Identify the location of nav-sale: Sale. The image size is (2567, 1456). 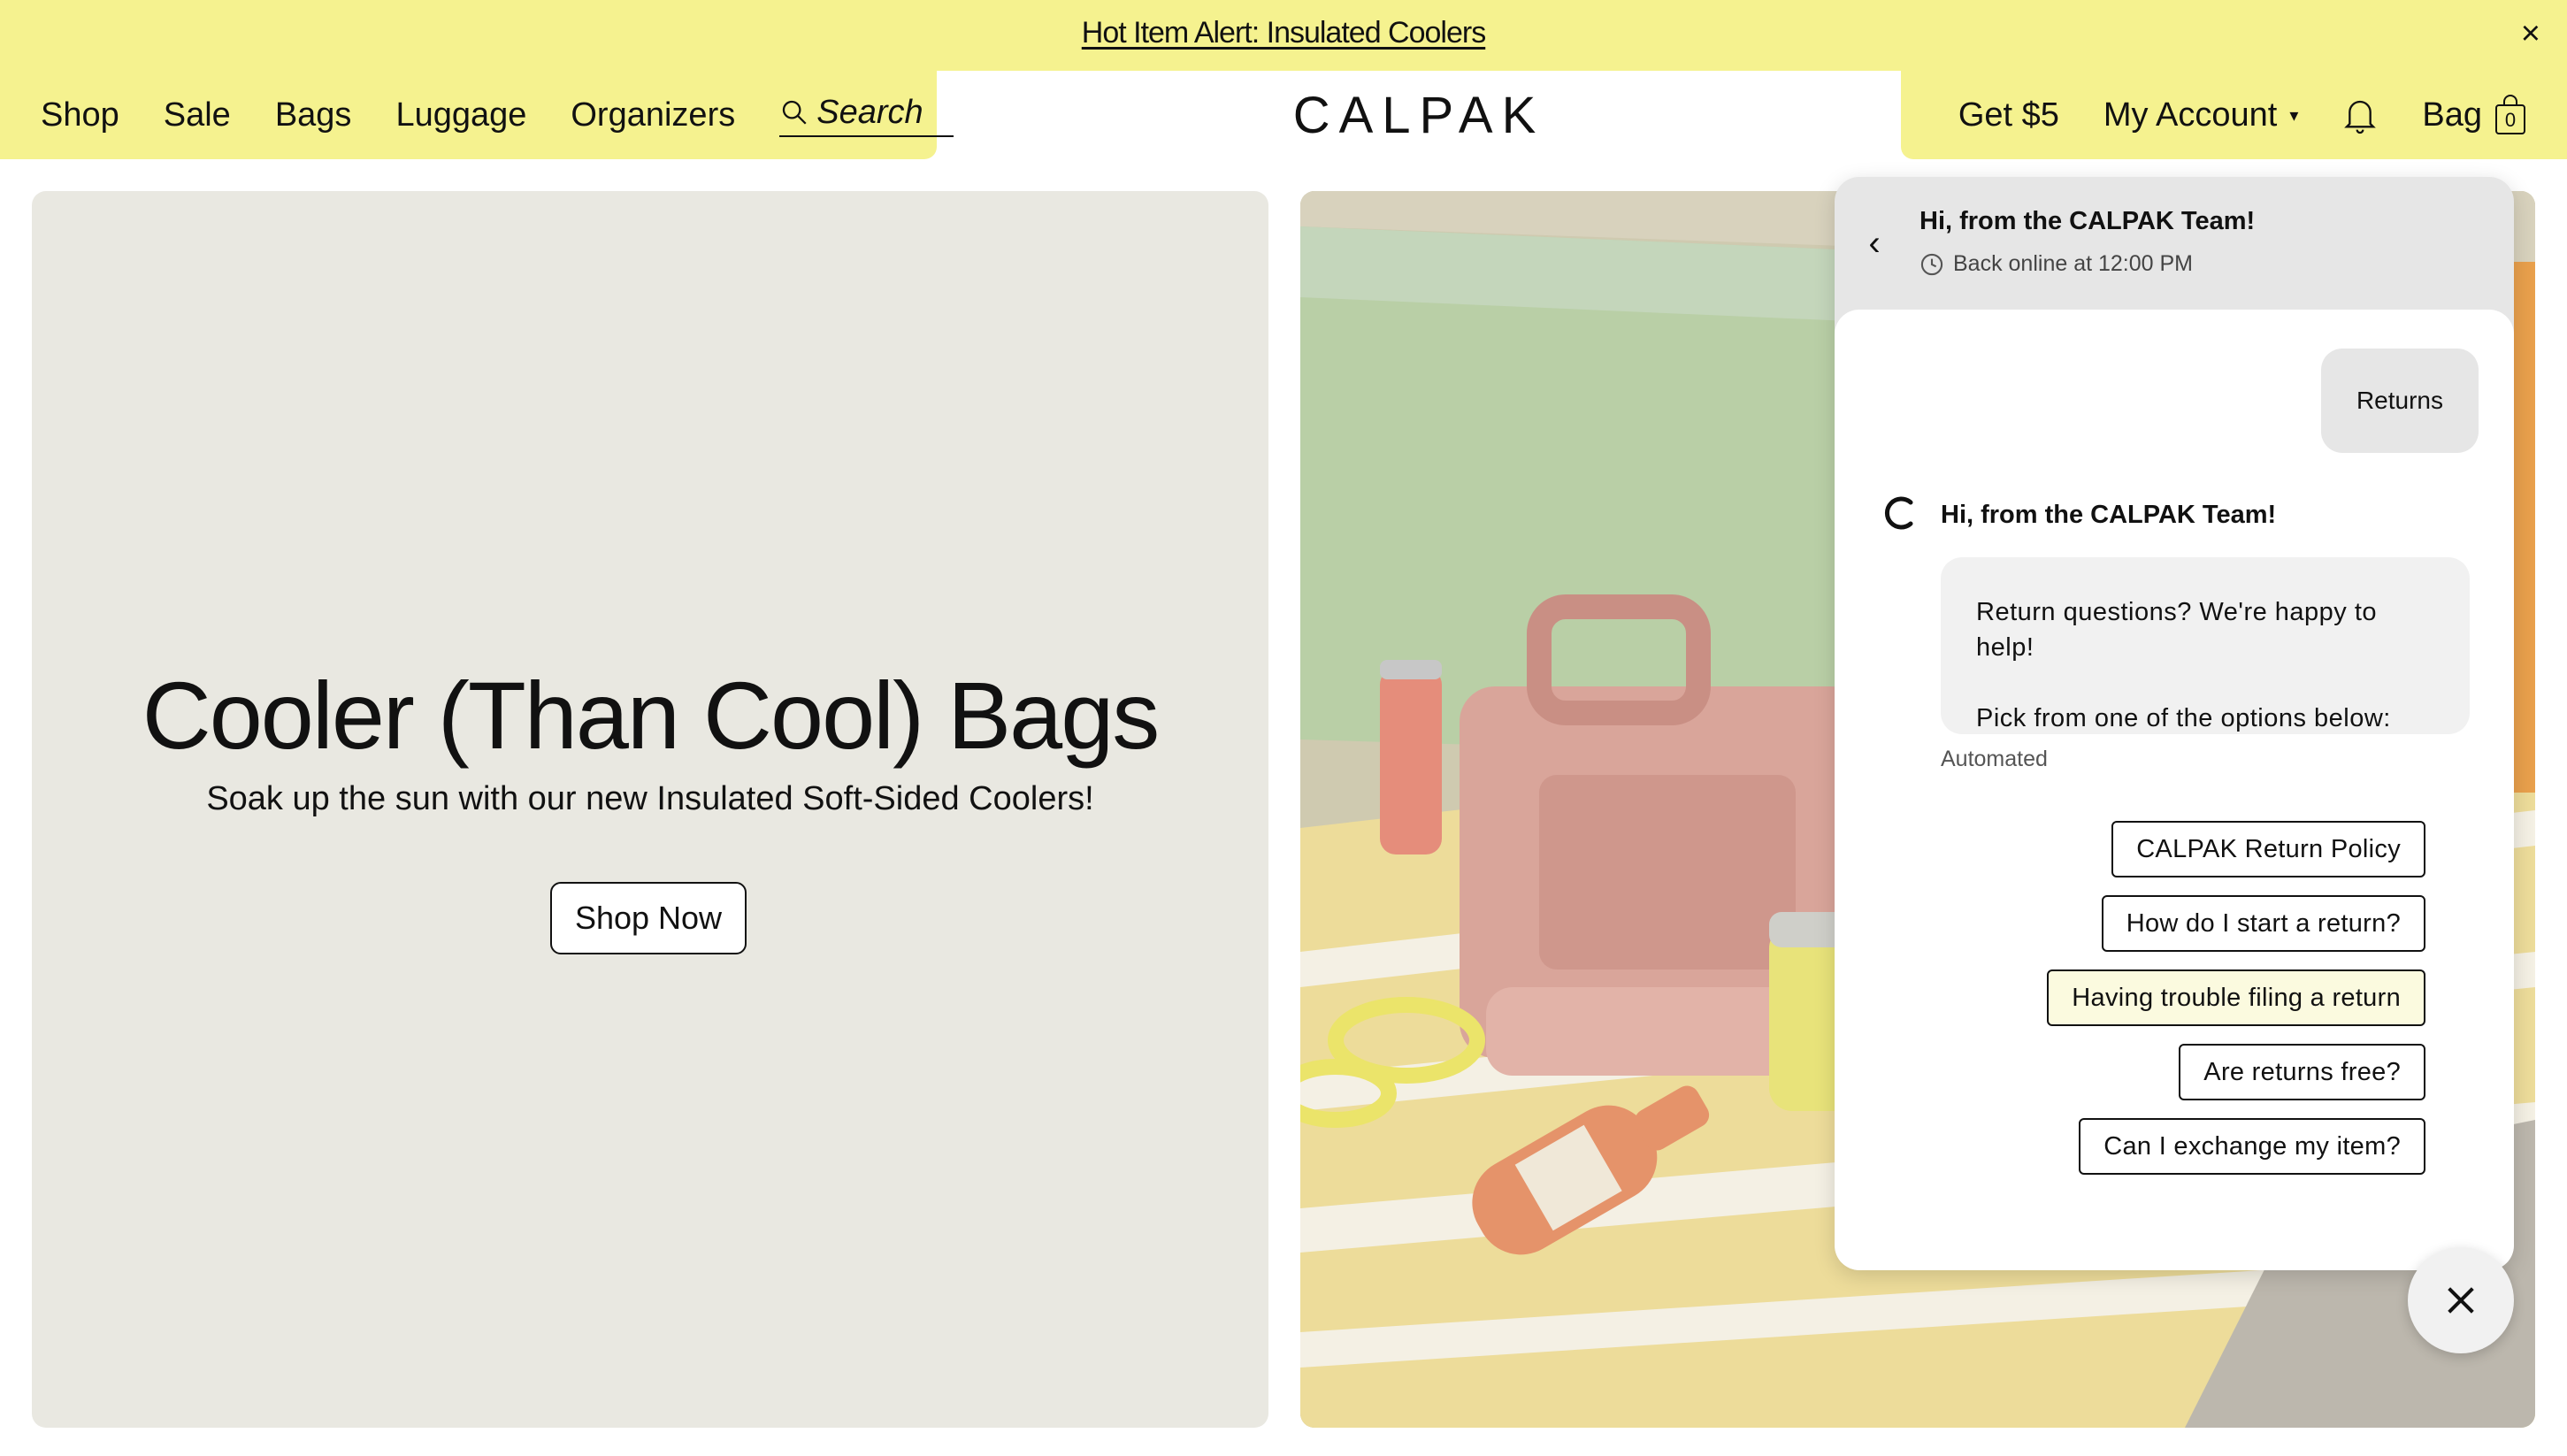
(197, 115).